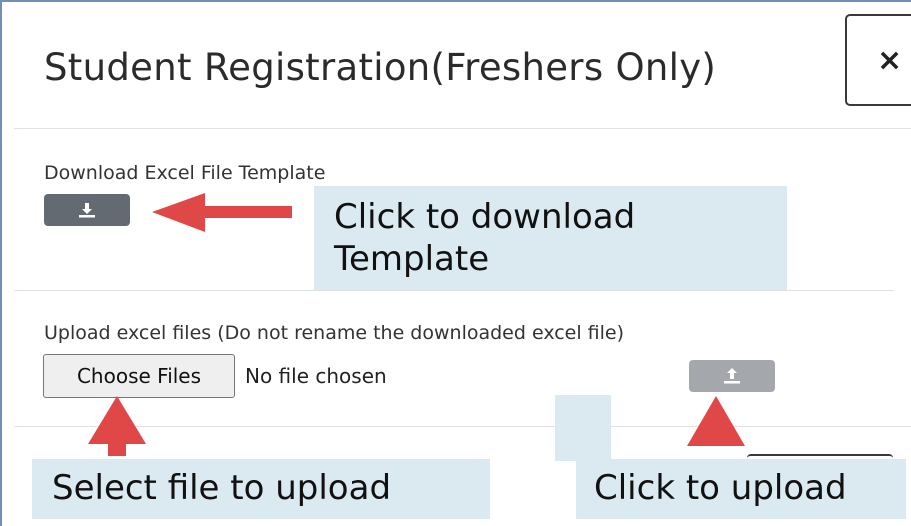  Describe the element at coordinates (716, 421) in the screenshot. I see `up-arrow-upload` at that location.